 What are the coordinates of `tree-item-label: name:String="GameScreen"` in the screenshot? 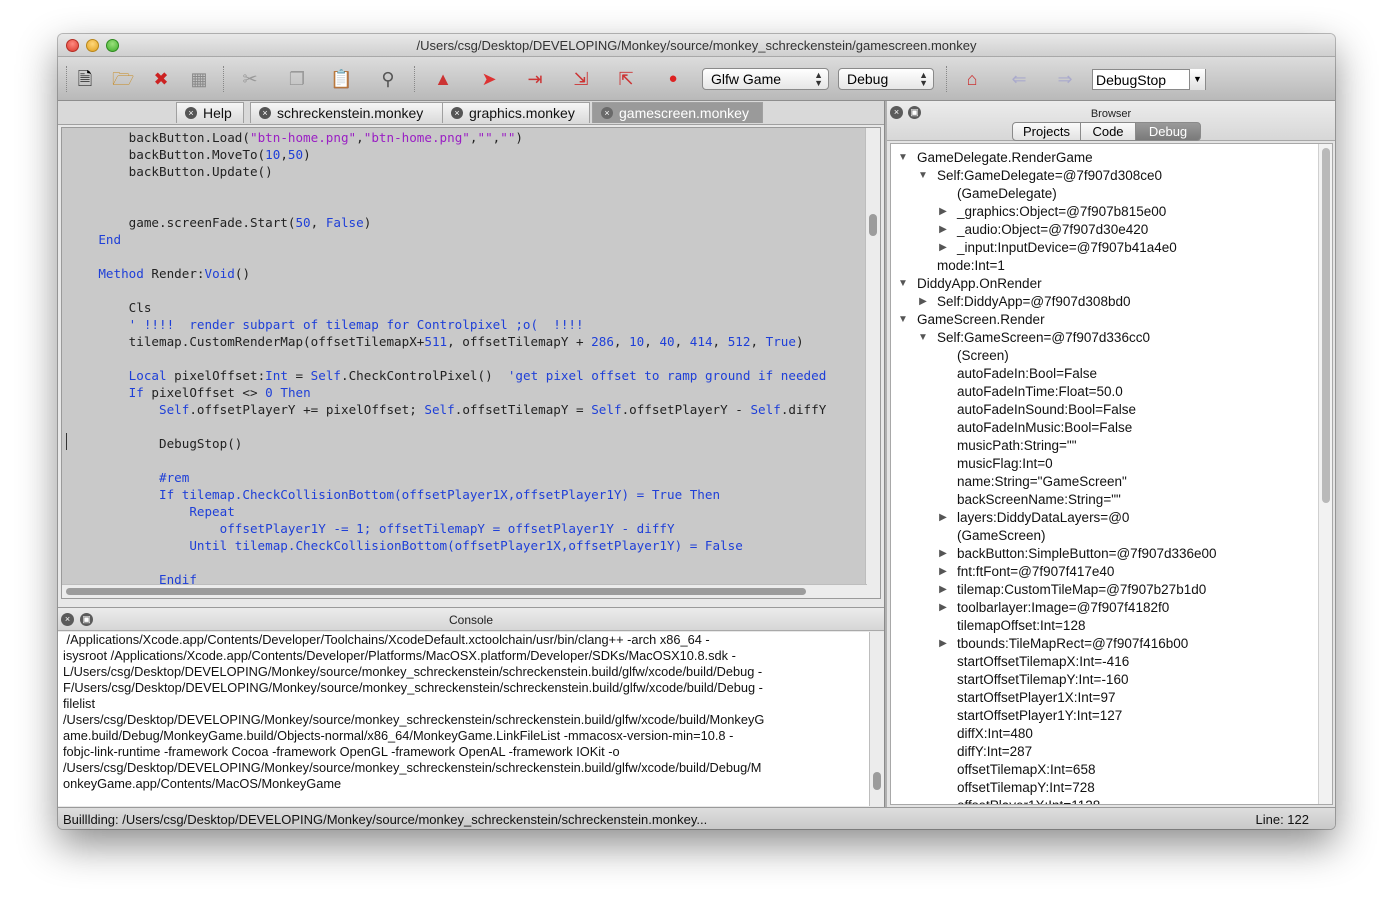 It's located at (1042, 481).